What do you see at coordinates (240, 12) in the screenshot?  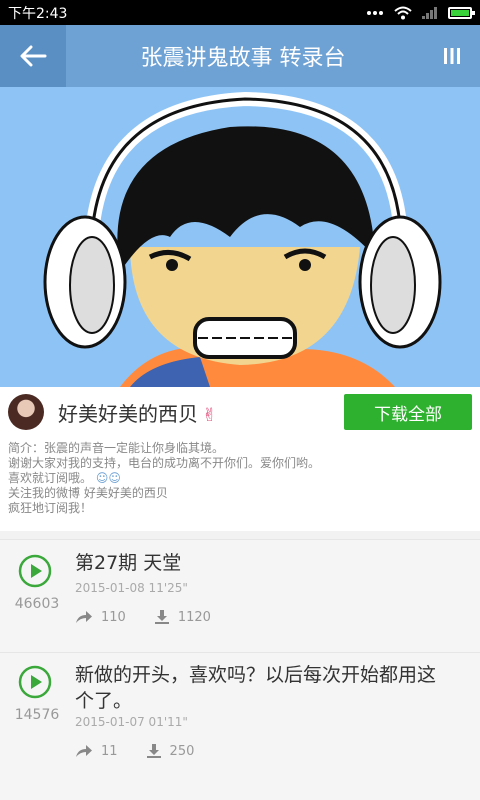 I see `status-bar: 下午2:43` at bounding box center [240, 12].